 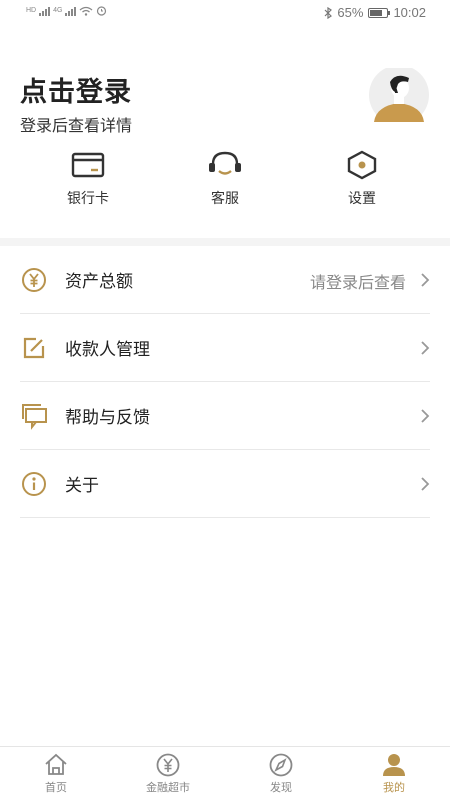 I want to click on headset-icon, so click(x=225, y=163).